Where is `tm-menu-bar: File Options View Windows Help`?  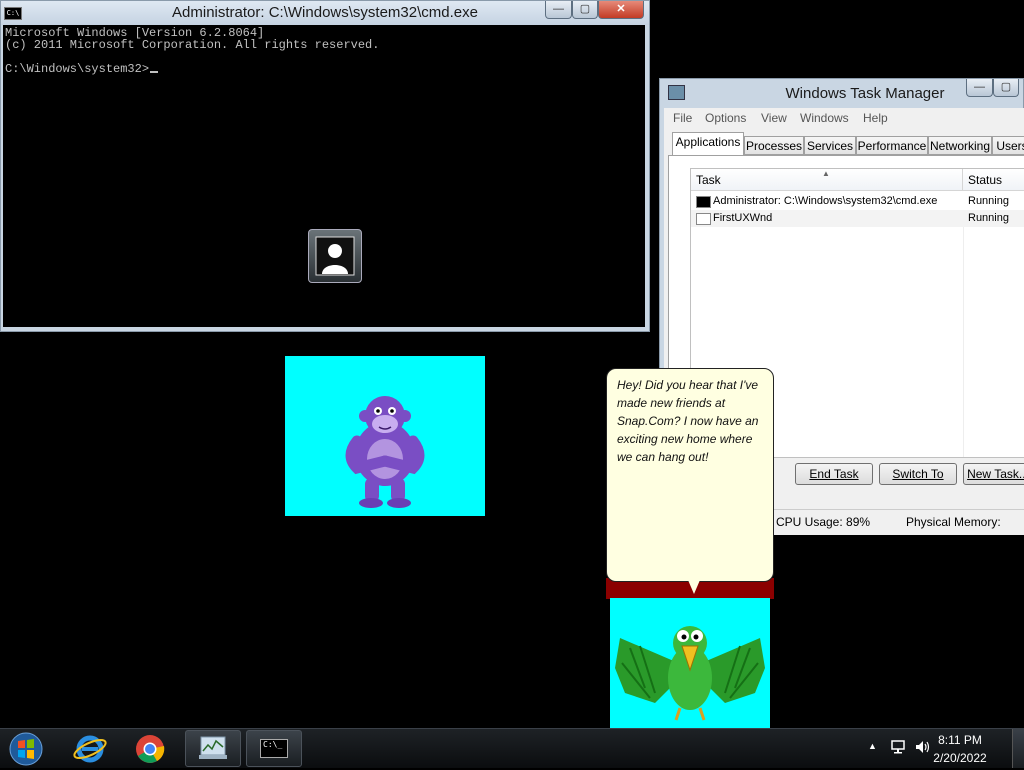
tm-menu-bar: File Options View Windows Help is located at coordinates (844, 118).